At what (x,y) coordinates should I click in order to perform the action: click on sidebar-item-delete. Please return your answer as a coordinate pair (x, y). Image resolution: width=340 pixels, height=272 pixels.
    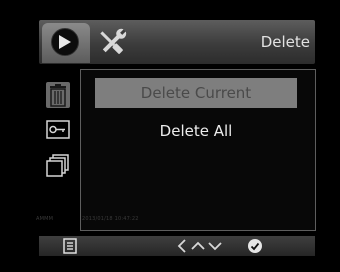
    Looking at the image, I should click on (58, 95).